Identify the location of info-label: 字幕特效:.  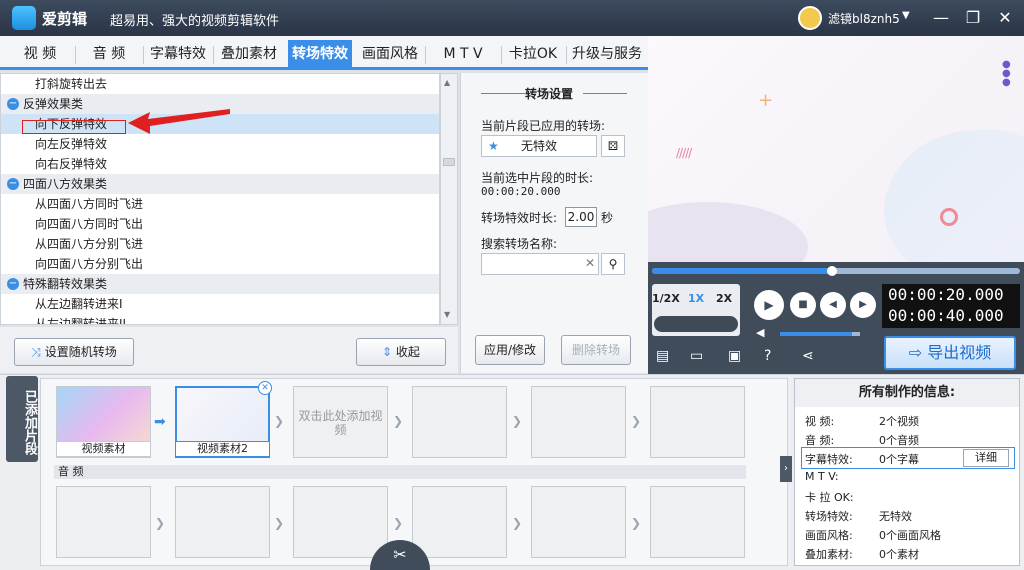
(829, 459).